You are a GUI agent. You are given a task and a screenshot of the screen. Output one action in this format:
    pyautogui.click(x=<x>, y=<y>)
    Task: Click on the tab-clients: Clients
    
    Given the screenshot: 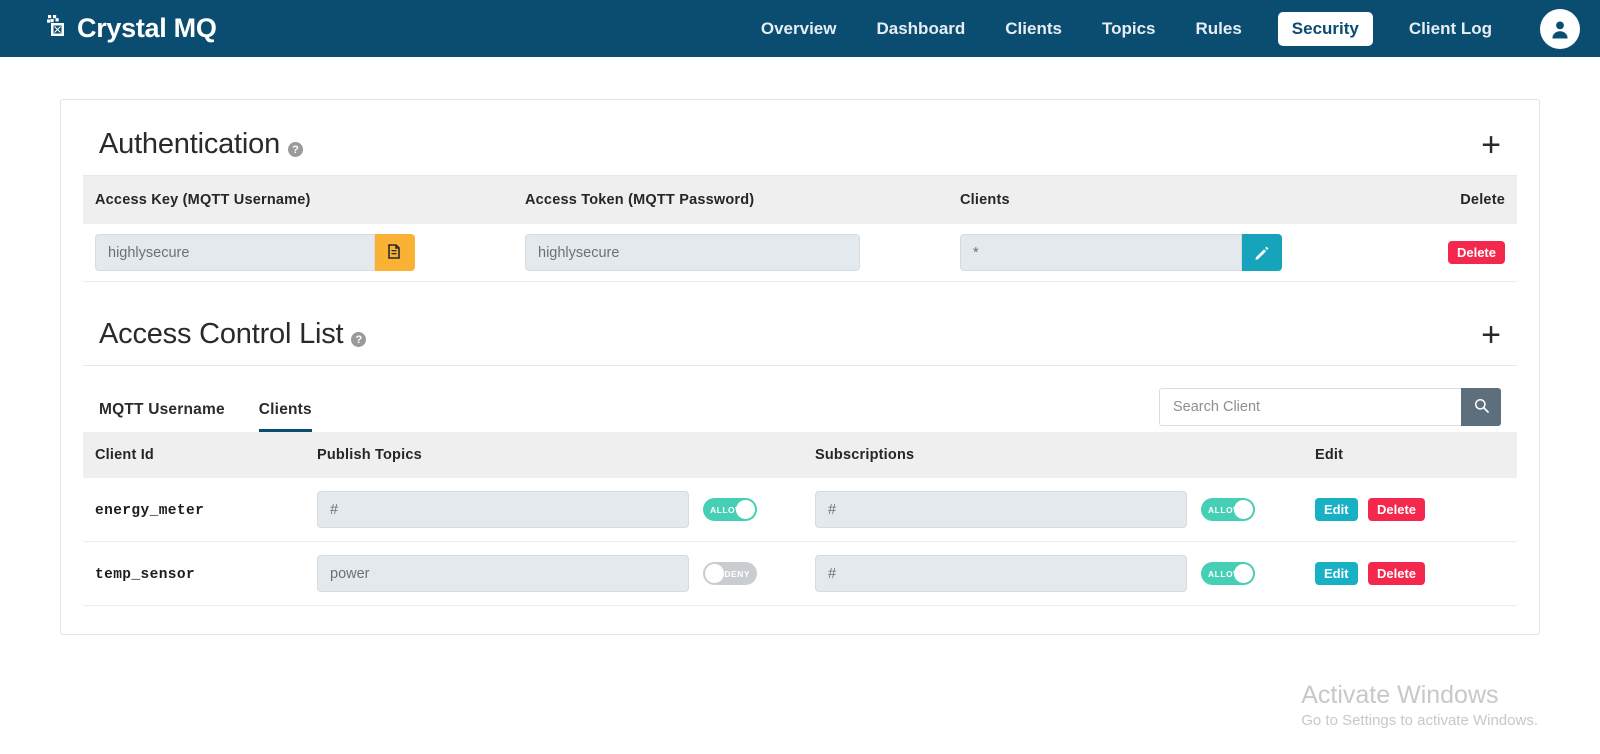 What is the action you would take?
    pyautogui.click(x=285, y=416)
    